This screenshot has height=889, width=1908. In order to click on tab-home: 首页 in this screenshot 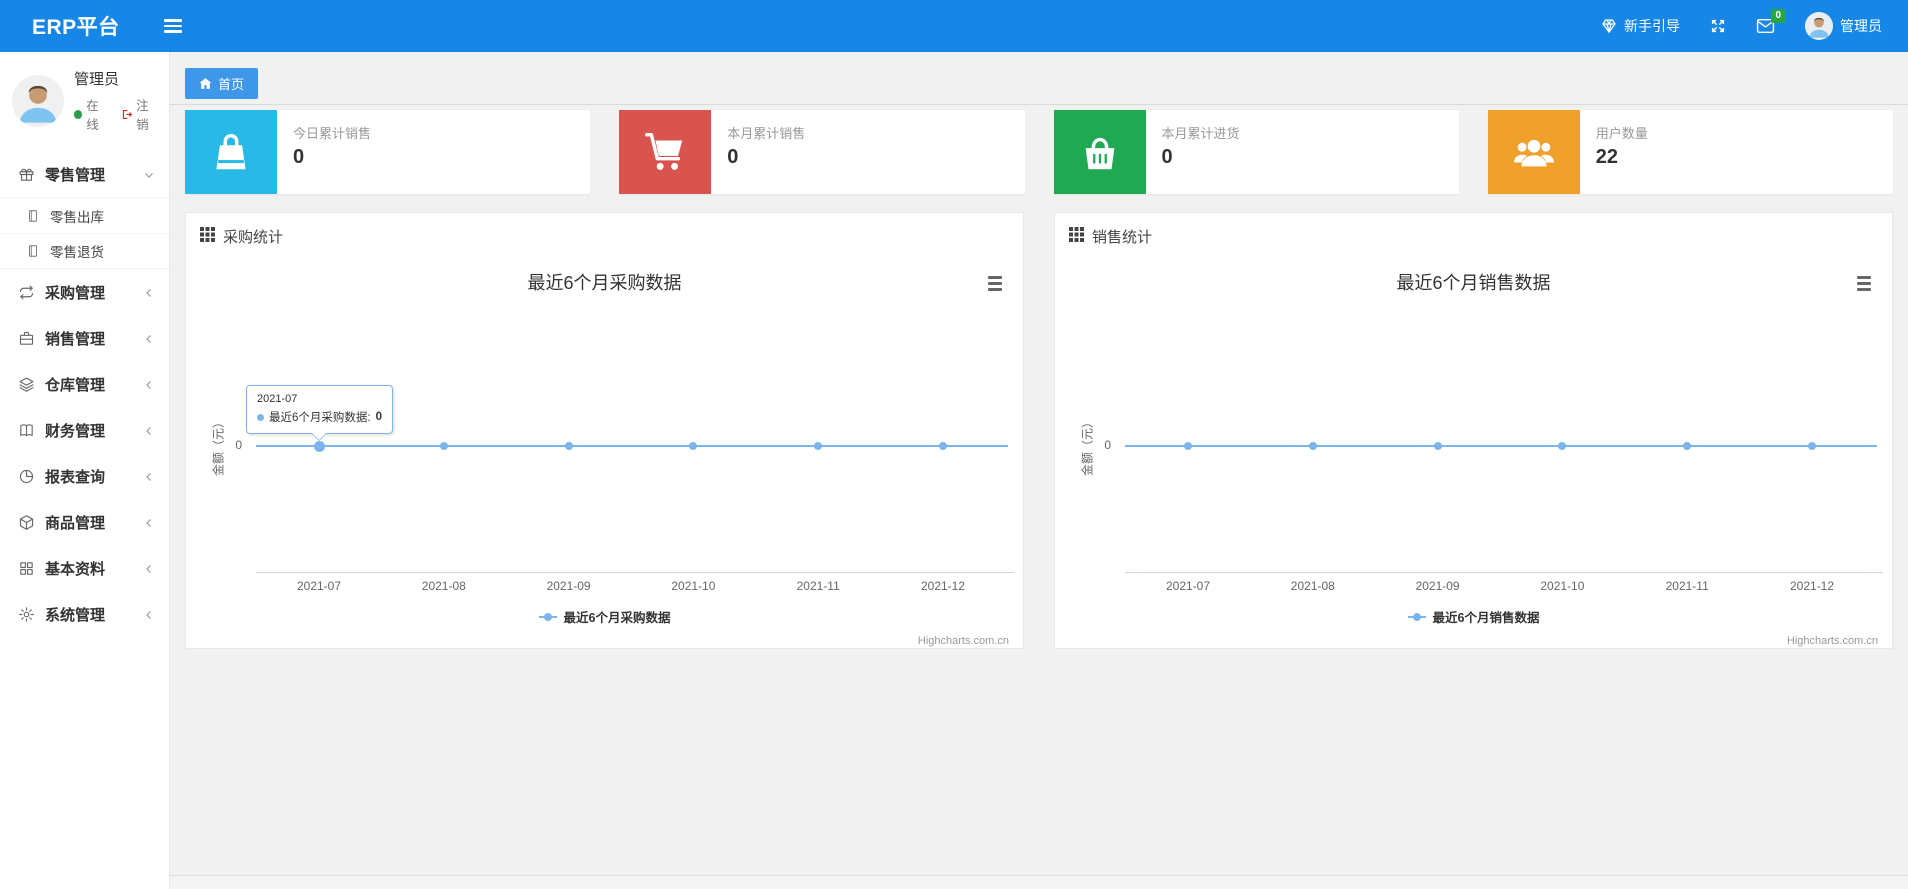, I will do `click(222, 83)`.